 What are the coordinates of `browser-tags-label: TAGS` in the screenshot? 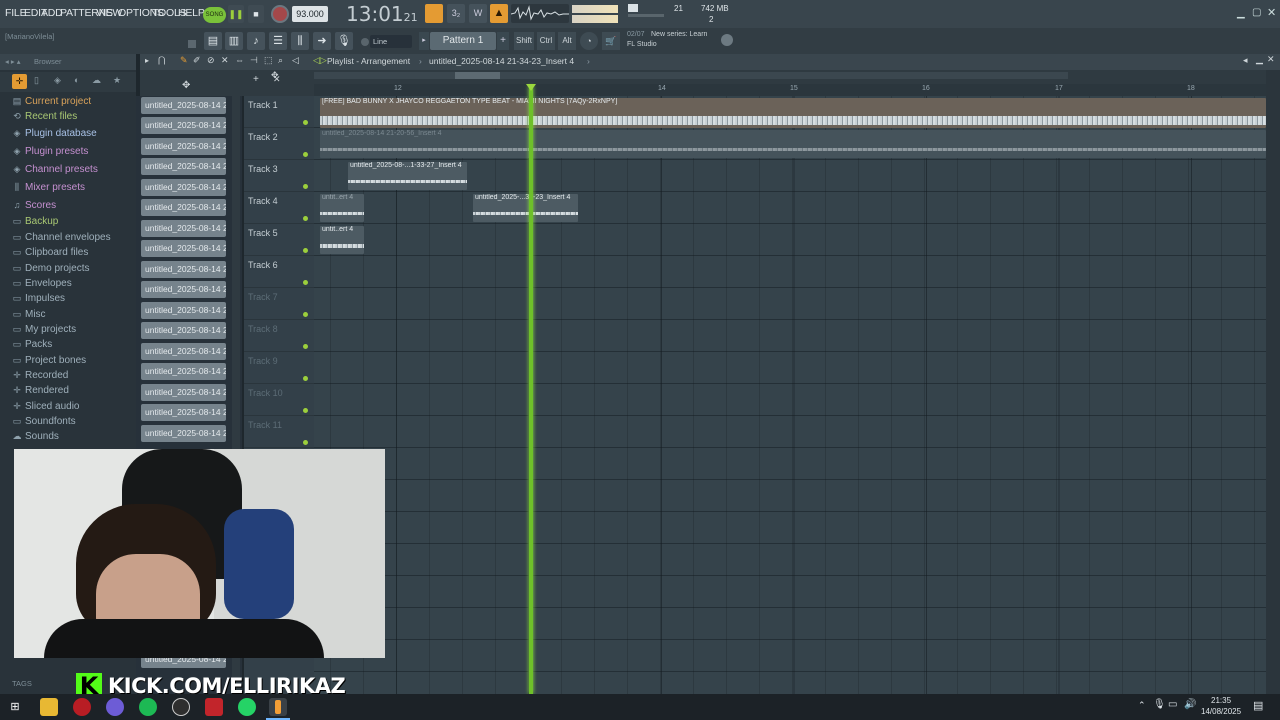 It's located at (22, 683).